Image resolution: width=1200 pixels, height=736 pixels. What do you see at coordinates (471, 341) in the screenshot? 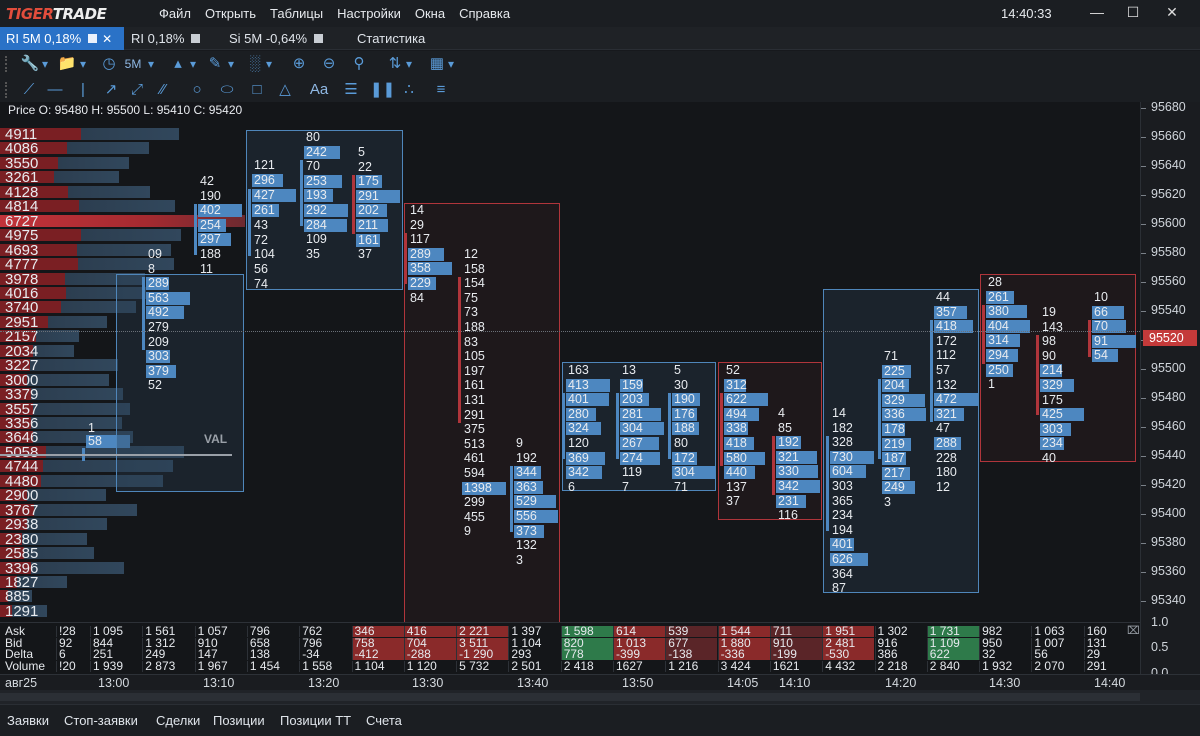
I see `cluster-cell: 83` at bounding box center [471, 341].